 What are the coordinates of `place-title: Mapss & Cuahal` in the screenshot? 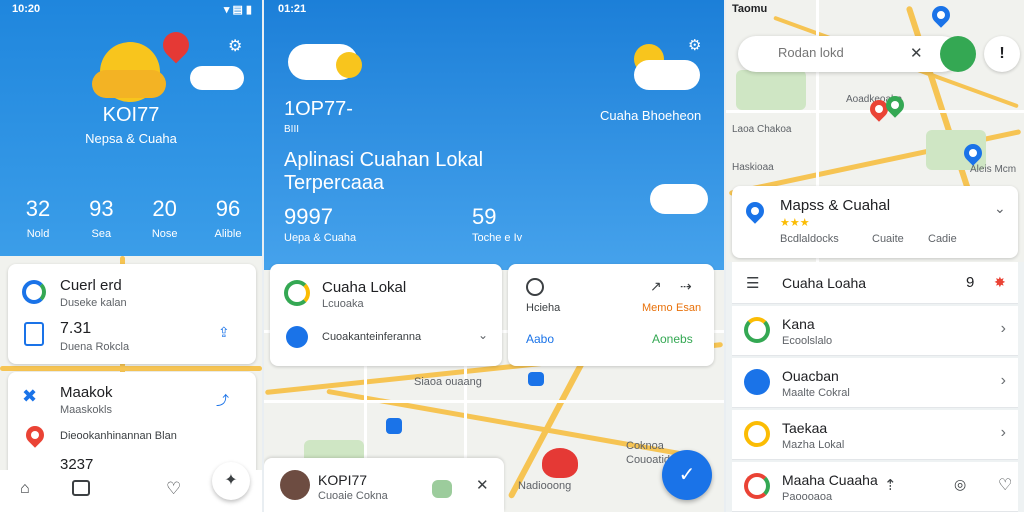 It's located at (835, 205).